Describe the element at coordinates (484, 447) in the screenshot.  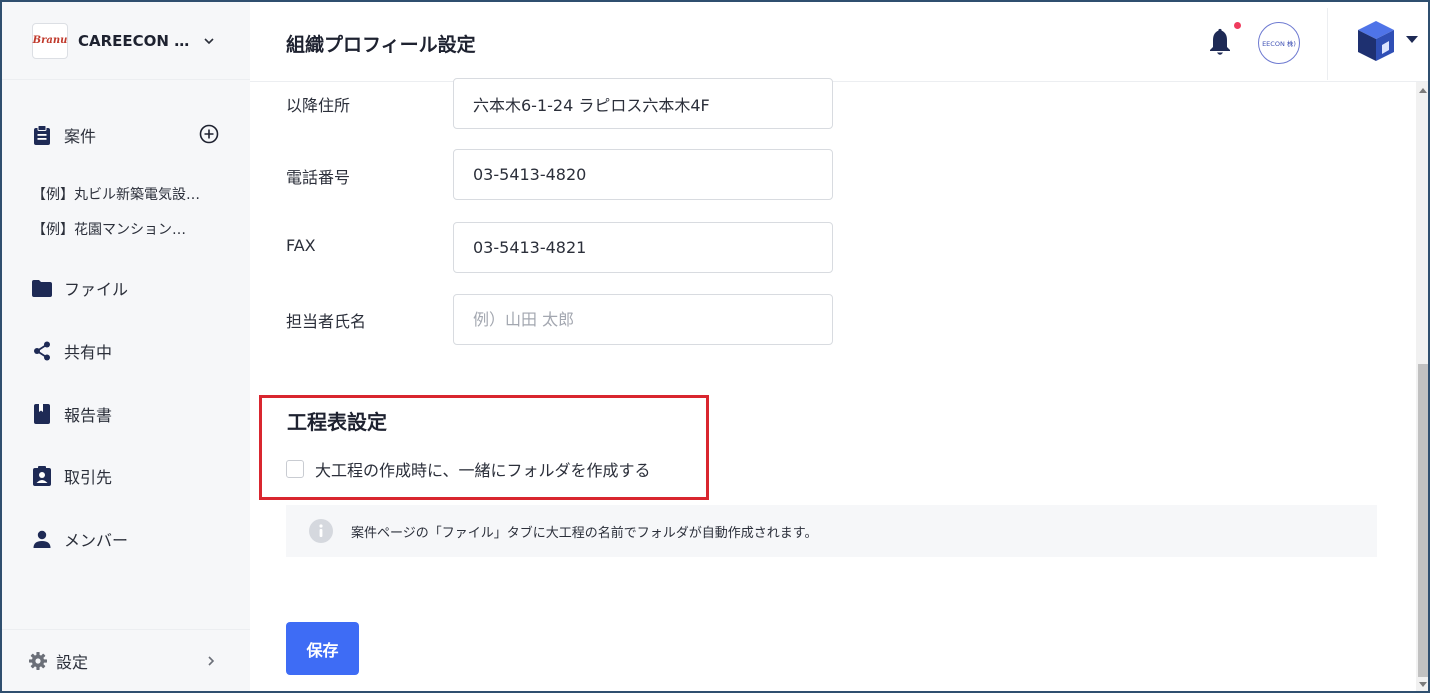
I see `highlight-box` at that location.